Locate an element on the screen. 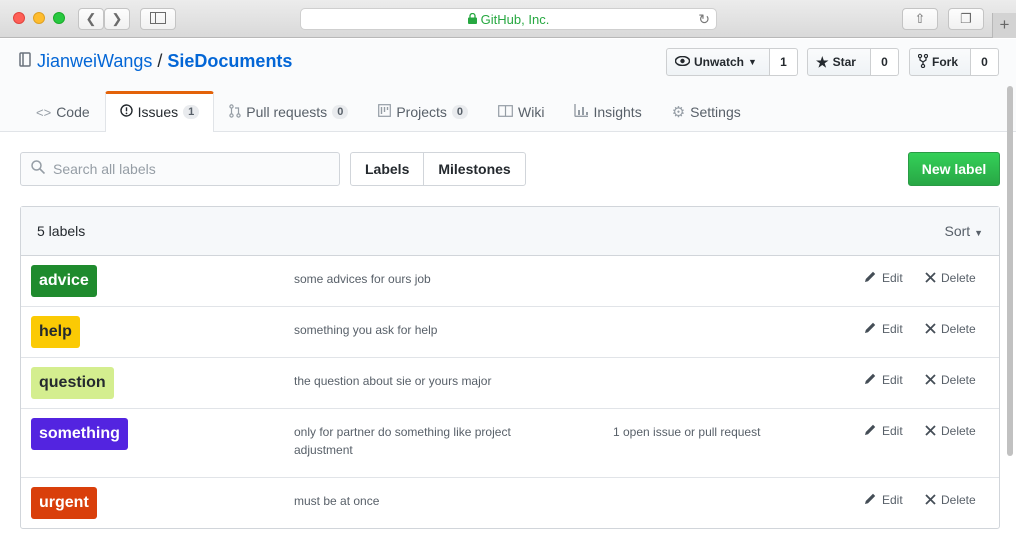 The height and width of the screenshot is (560, 1016). repo-icon is located at coordinates (25, 61).